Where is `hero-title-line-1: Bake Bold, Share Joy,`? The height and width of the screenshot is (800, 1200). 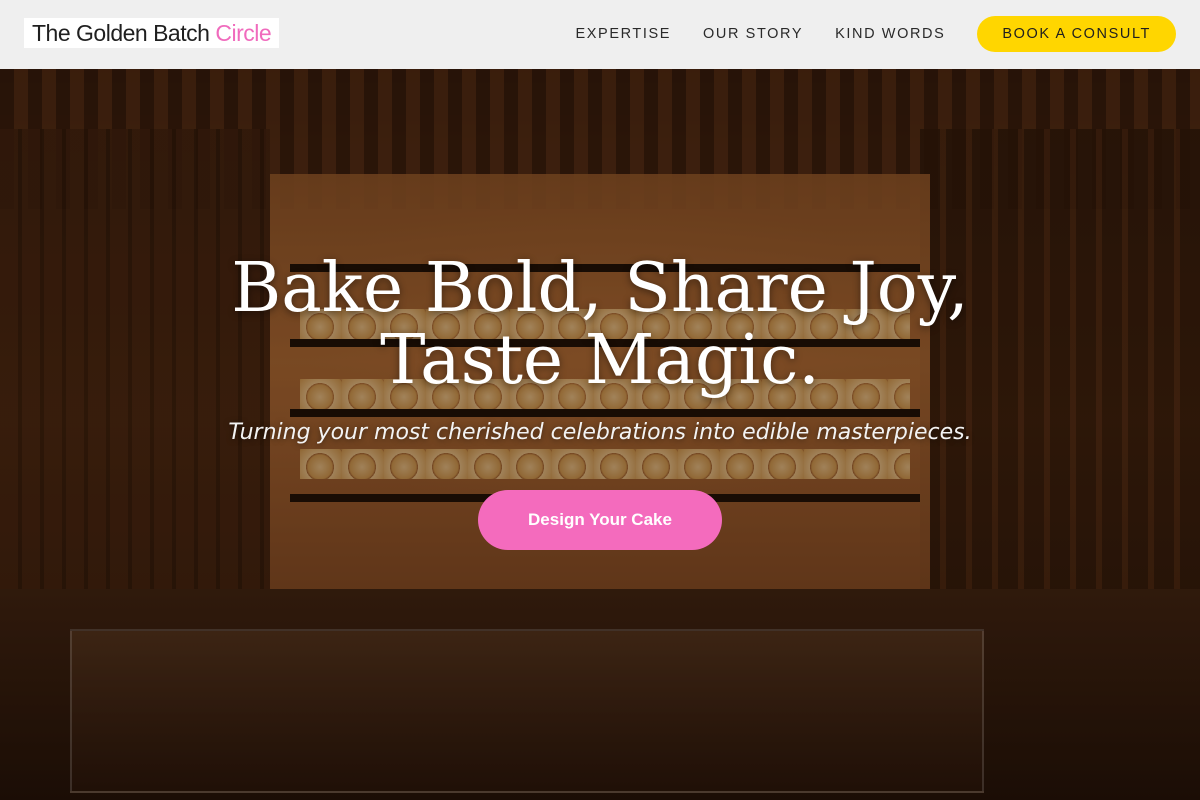 hero-title-line-1: Bake Bold, Share Joy, is located at coordinates (600, 288).